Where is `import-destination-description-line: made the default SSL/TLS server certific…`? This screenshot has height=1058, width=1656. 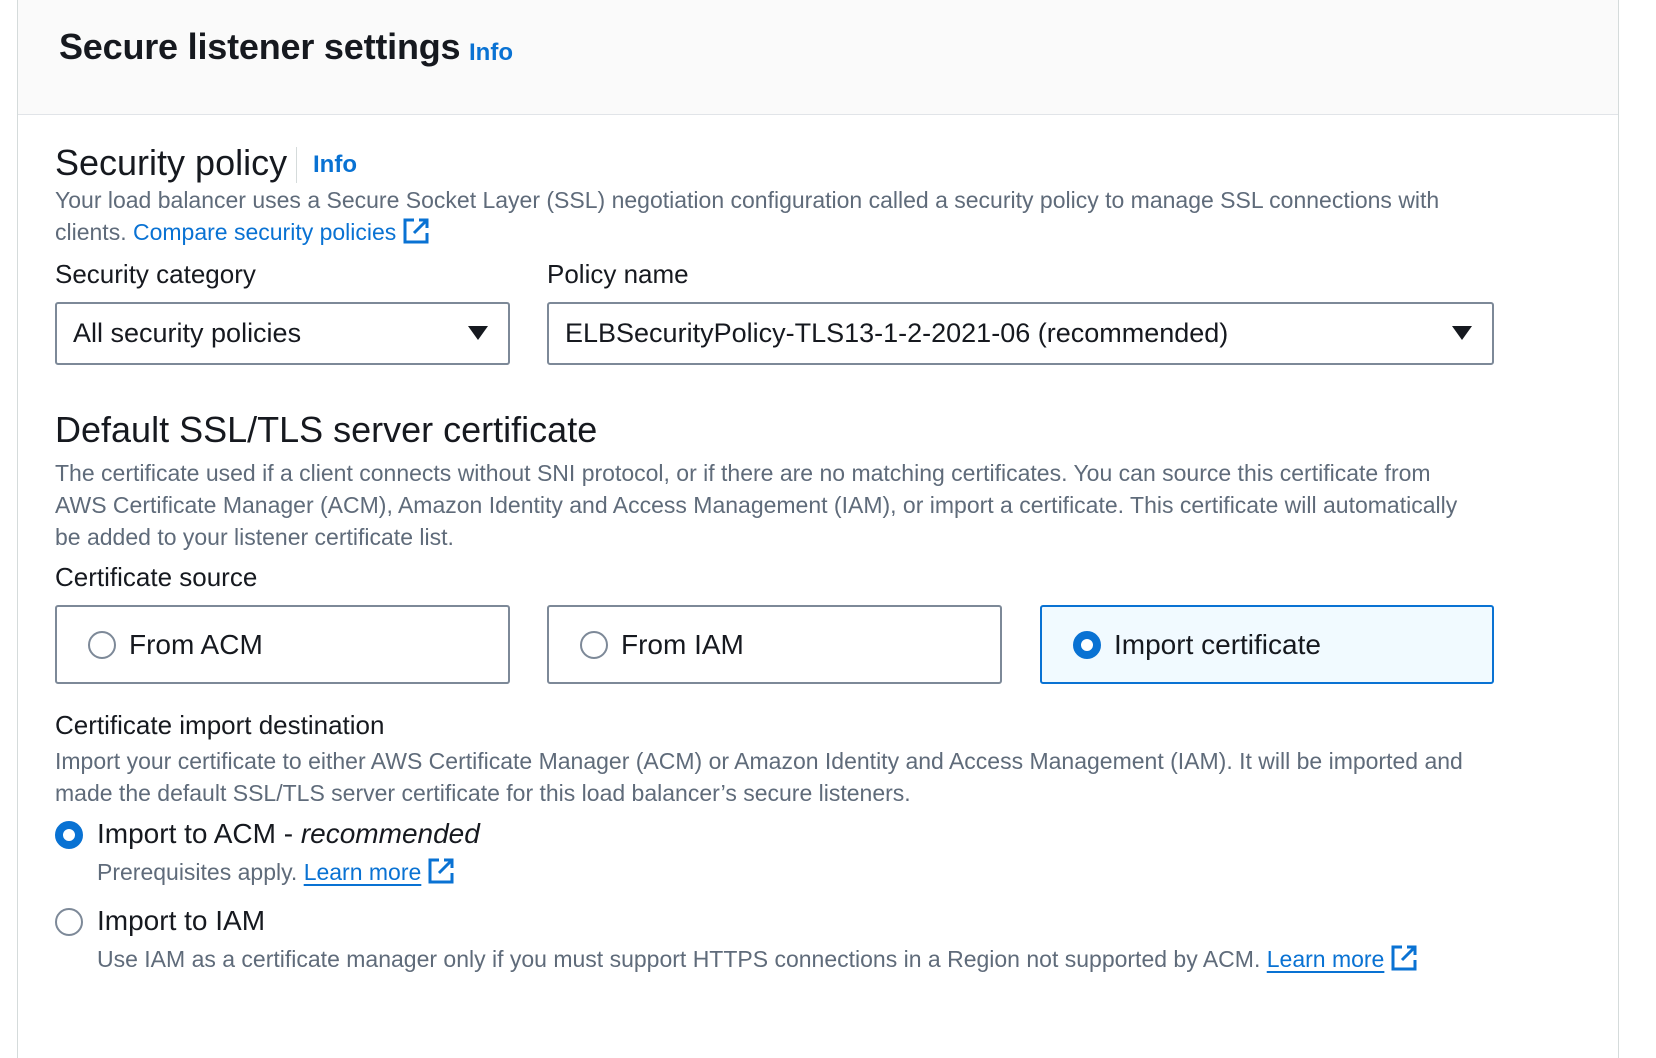
import-destination-description-line: made the default SSL/TLS server certific… is located at coordinates (483, 793).